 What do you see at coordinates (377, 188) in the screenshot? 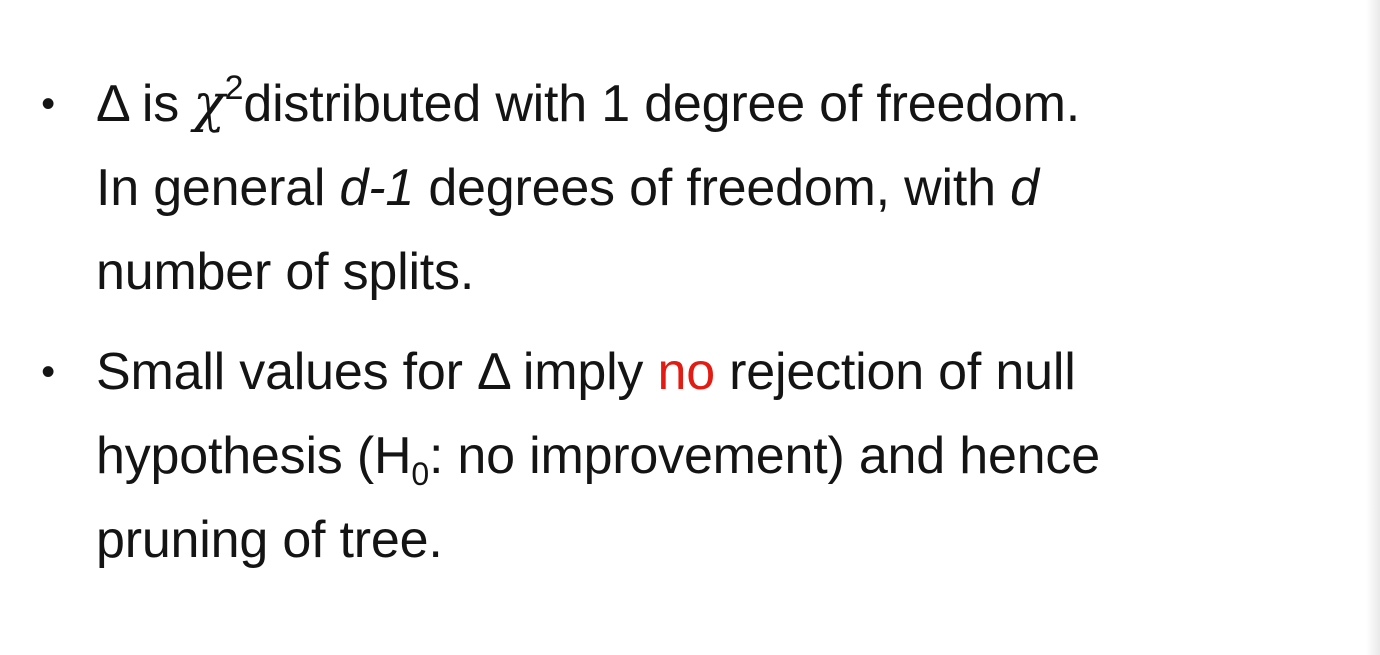
I see `italic-d-minus-one: d-1` at bounding box center [377, 188].